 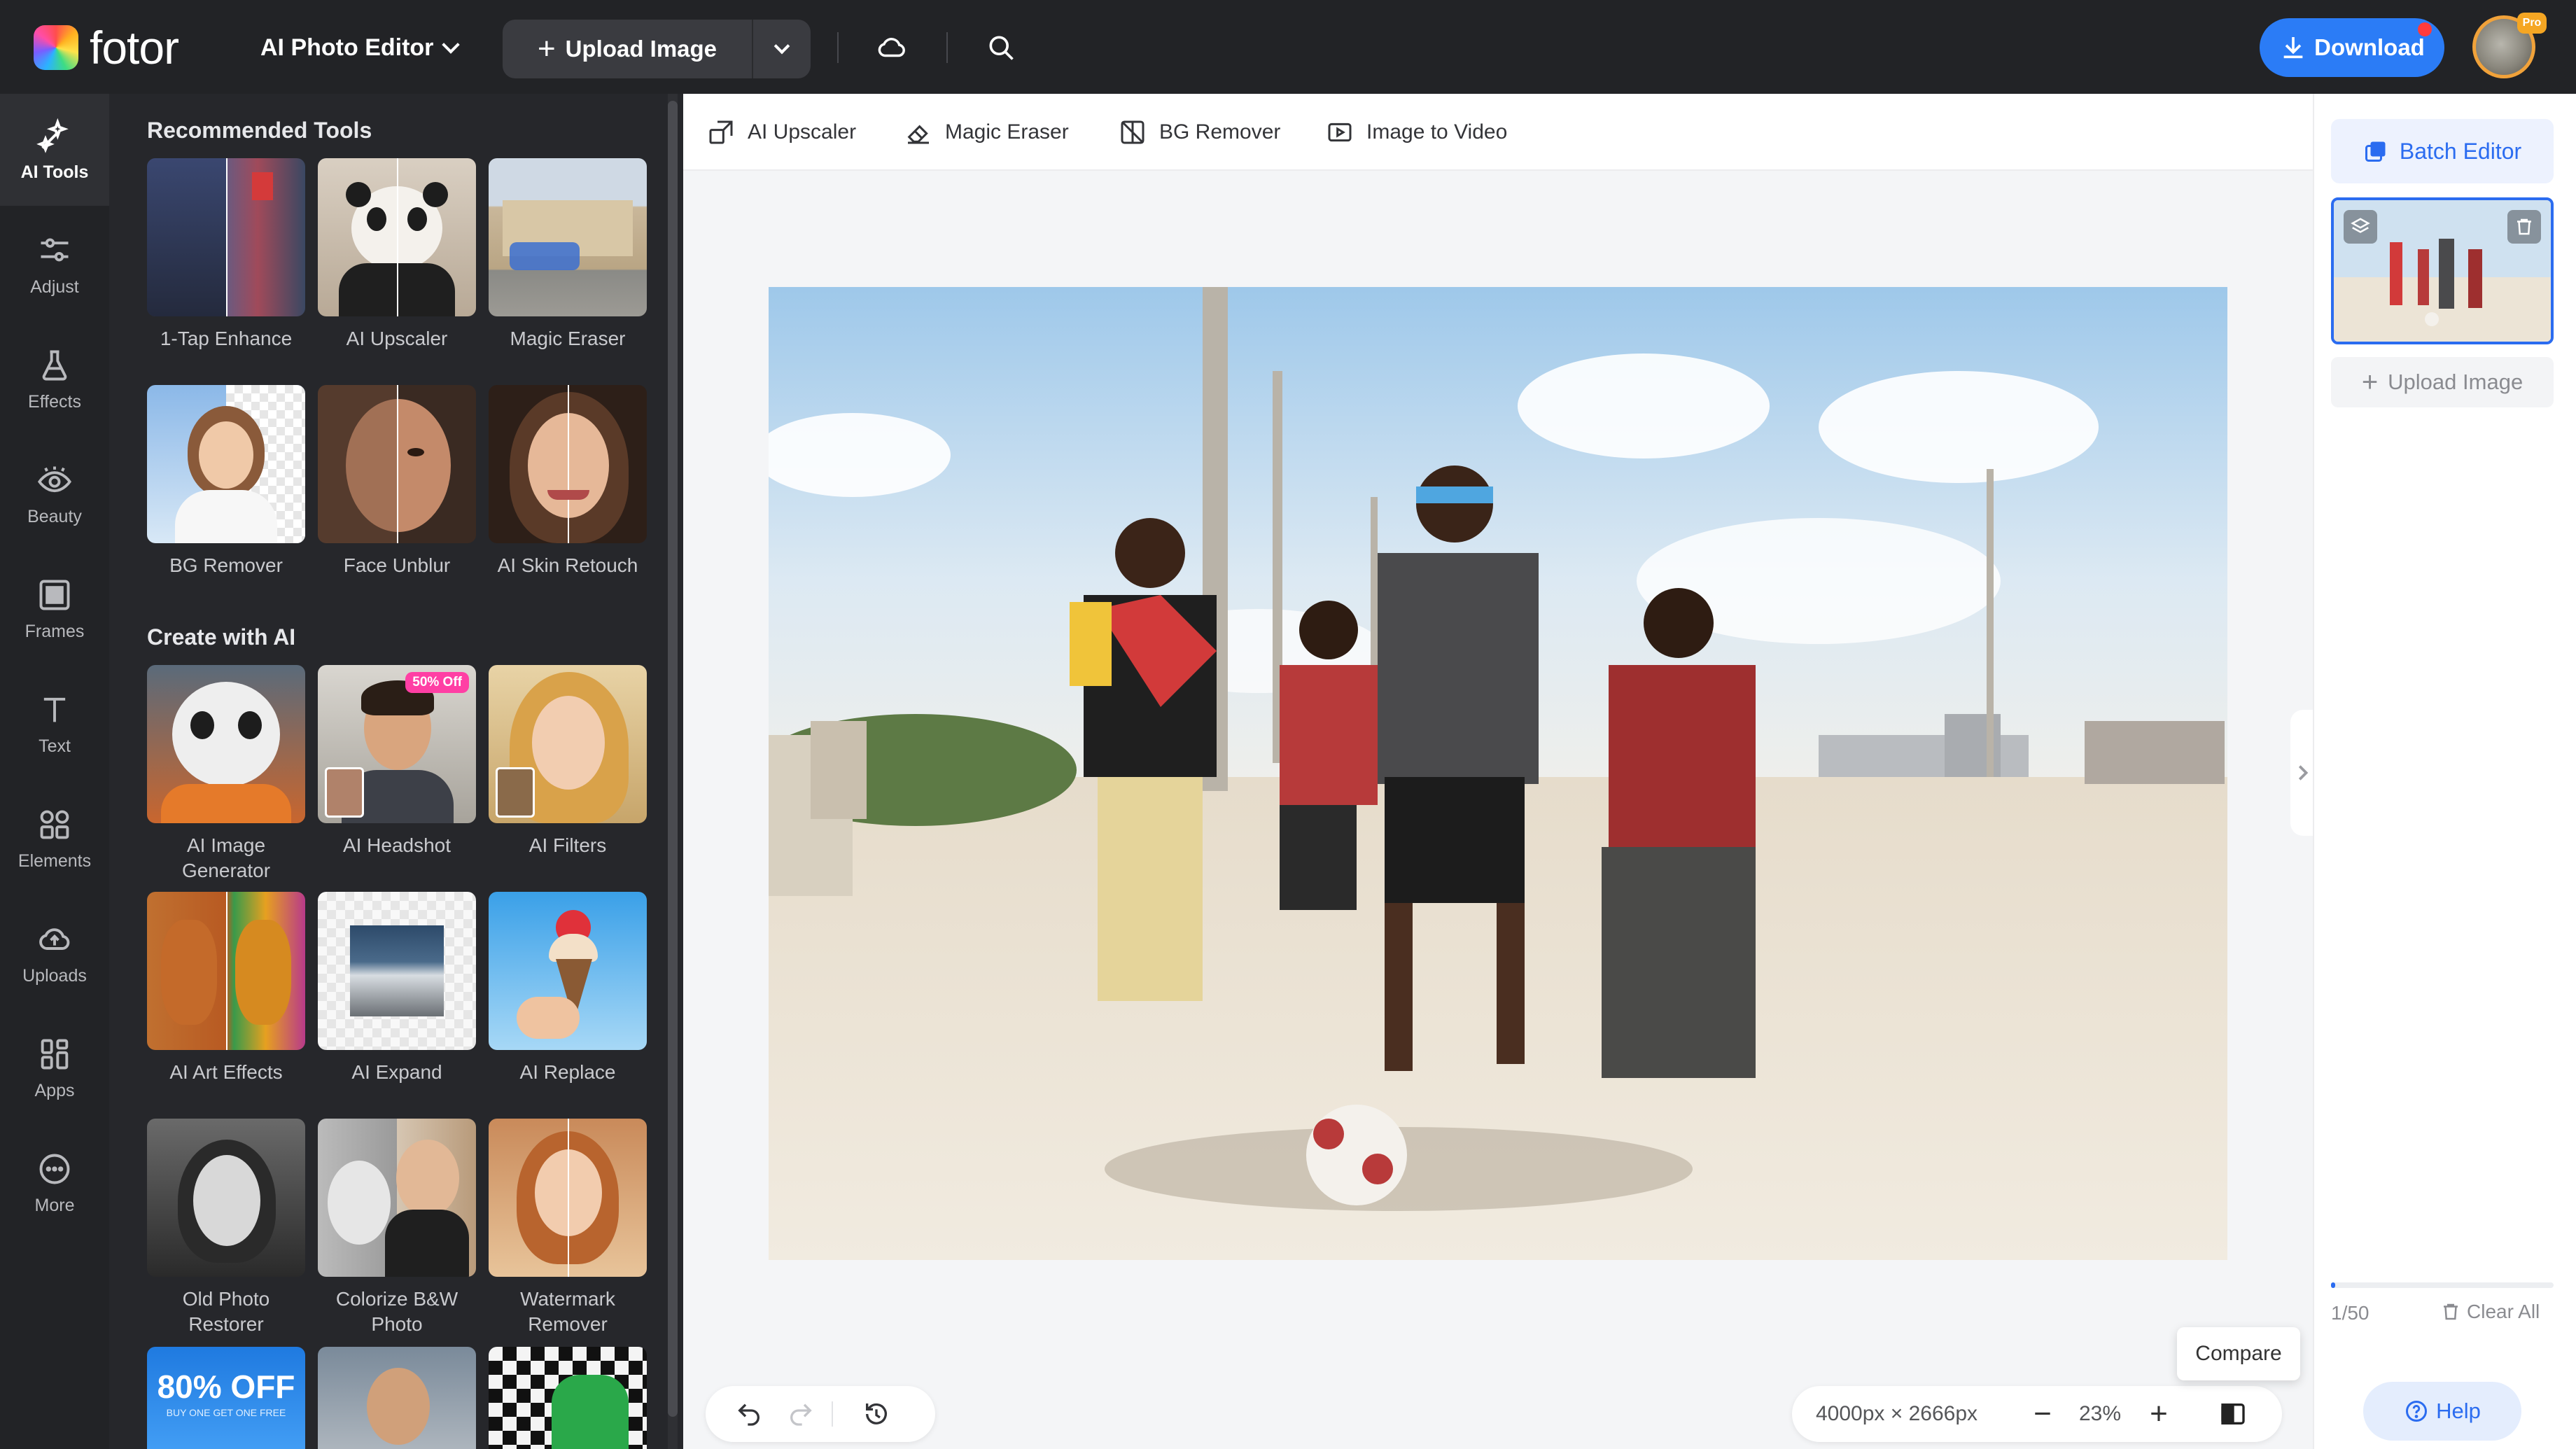 What do you see at coordinates (546, 48) in the screenshot?
I see `plus-icon: +` at bounding box center [546, 48].